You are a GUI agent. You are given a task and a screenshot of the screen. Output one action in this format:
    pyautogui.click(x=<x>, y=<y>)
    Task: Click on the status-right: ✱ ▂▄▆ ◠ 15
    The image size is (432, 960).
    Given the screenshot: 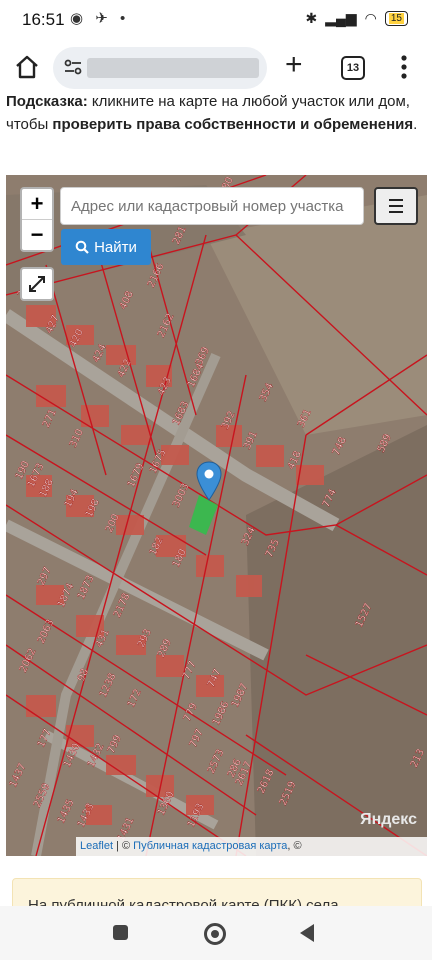 What is the action you would take?
    pyautogui.click(x=356, y=18)
    